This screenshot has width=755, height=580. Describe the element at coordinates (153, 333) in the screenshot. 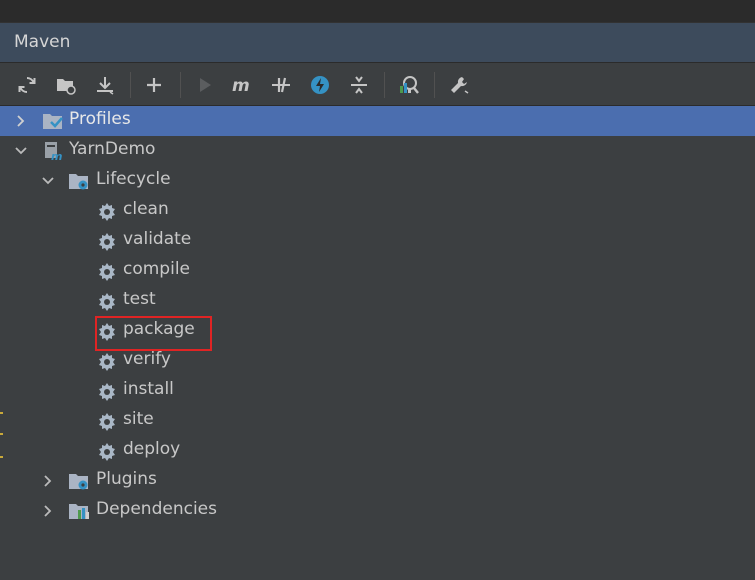

I see `package-highlight-box` at that location.